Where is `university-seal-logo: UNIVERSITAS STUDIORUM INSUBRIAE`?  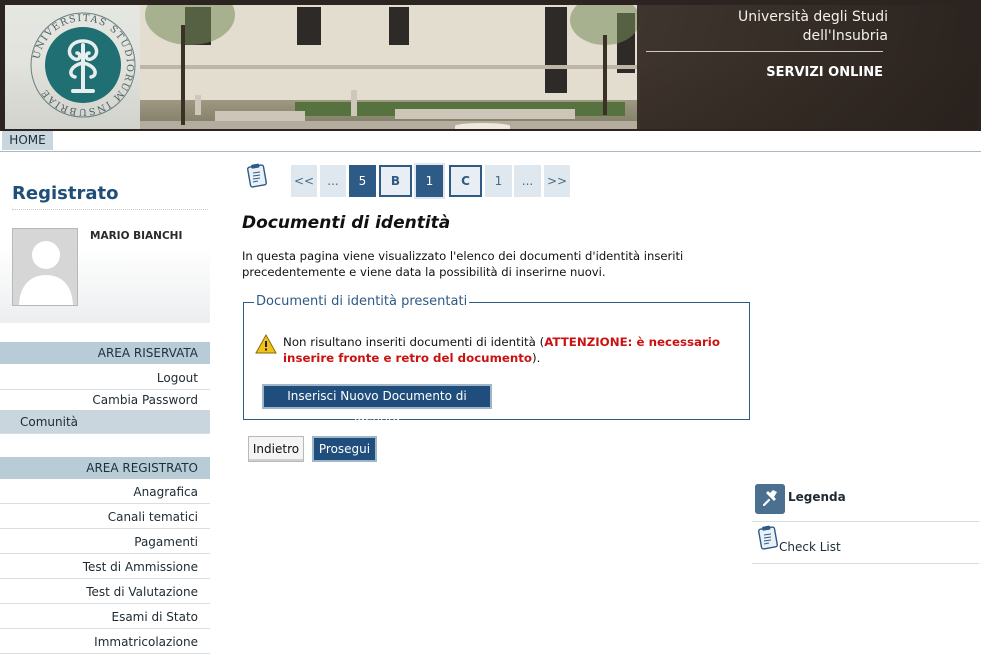 university-seal-logo: UNIVERSITAS STUDIORUM INSUBRIAE is located at coordinates (83, 65).